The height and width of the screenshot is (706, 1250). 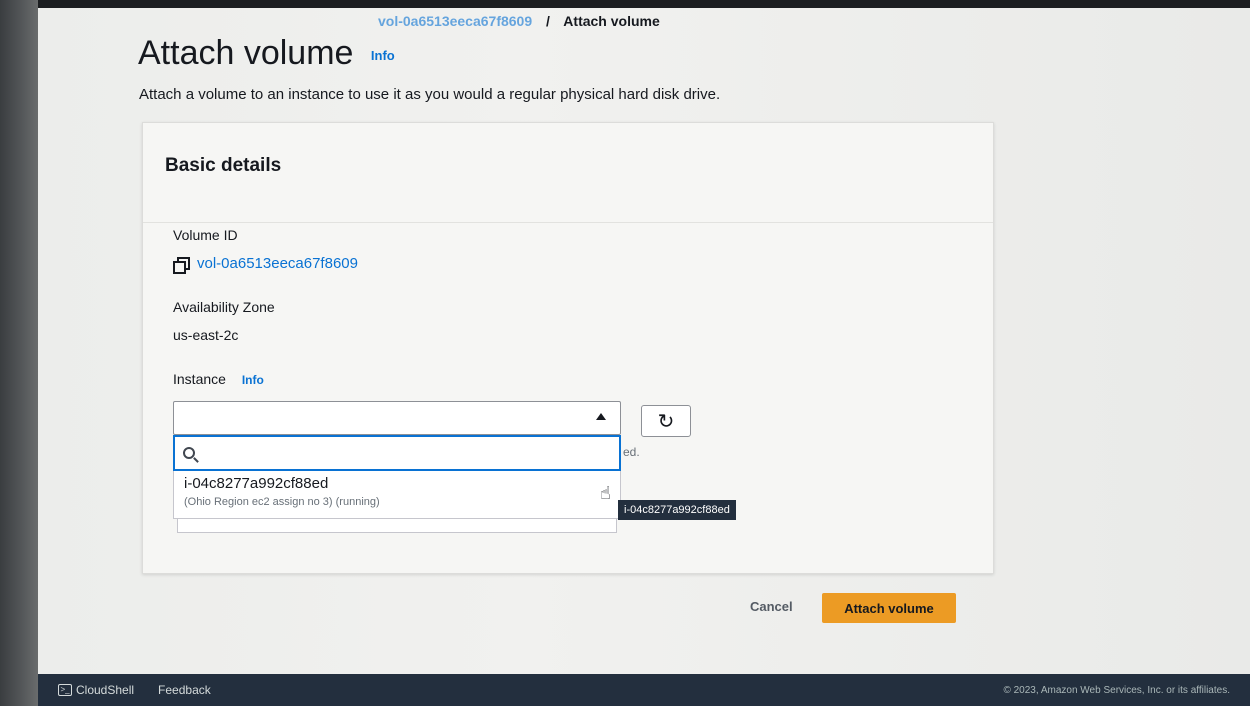 I want to click on volume-id-link: vol-0a6513eeca67f8609, so click(x=277, y=263).